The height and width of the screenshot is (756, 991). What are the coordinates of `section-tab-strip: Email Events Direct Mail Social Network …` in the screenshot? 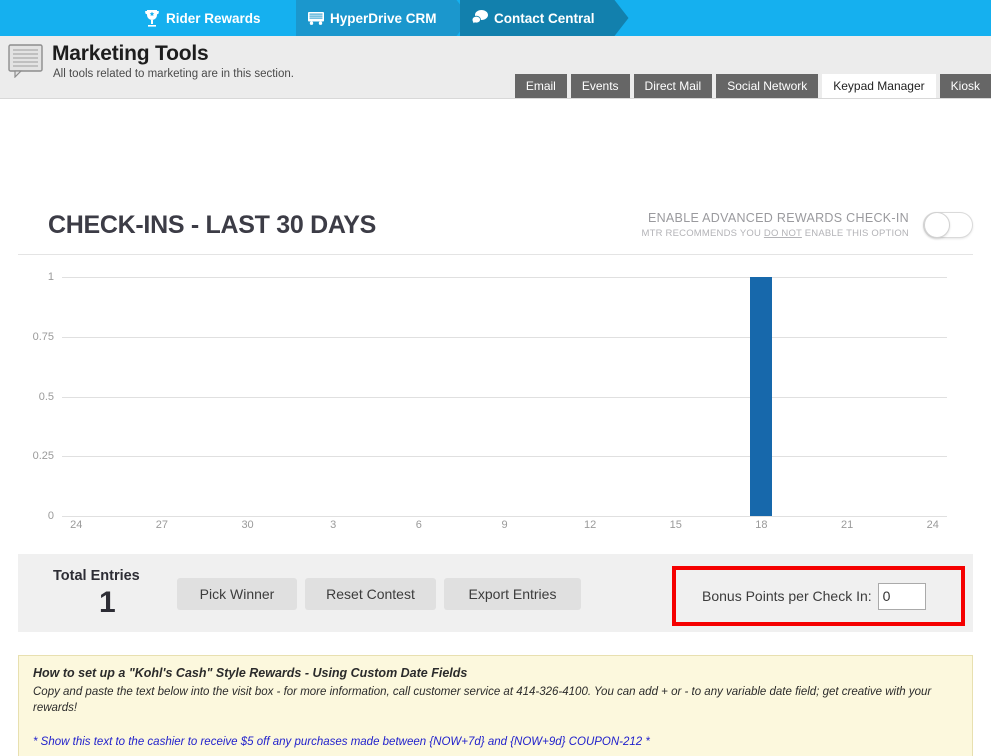 It's located at (752, 86).